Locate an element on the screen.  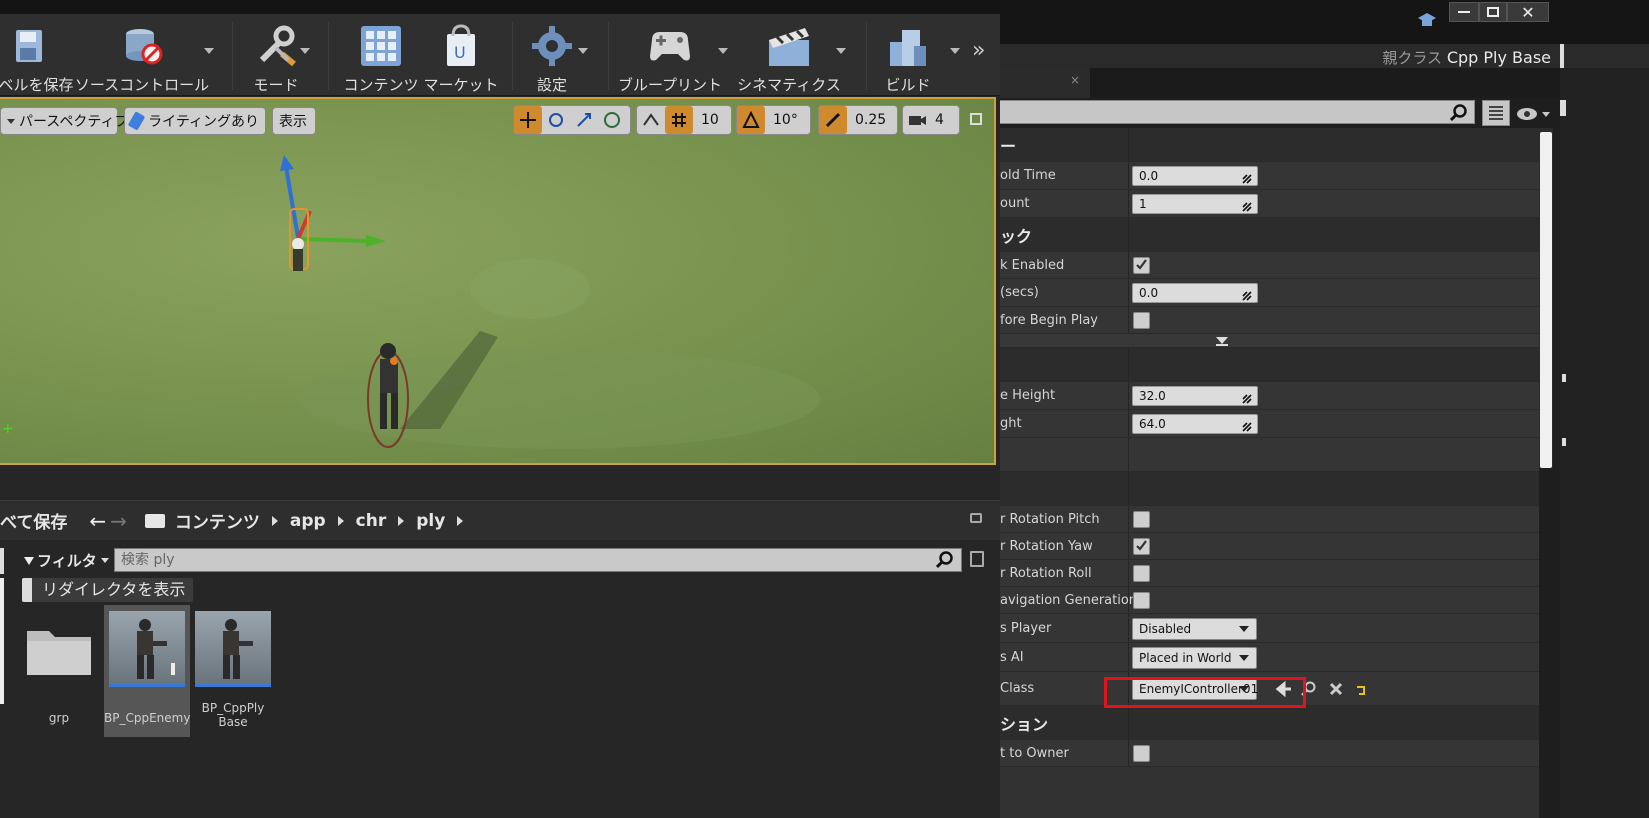
translate-mode-icon is located at coordinates (528, 120).